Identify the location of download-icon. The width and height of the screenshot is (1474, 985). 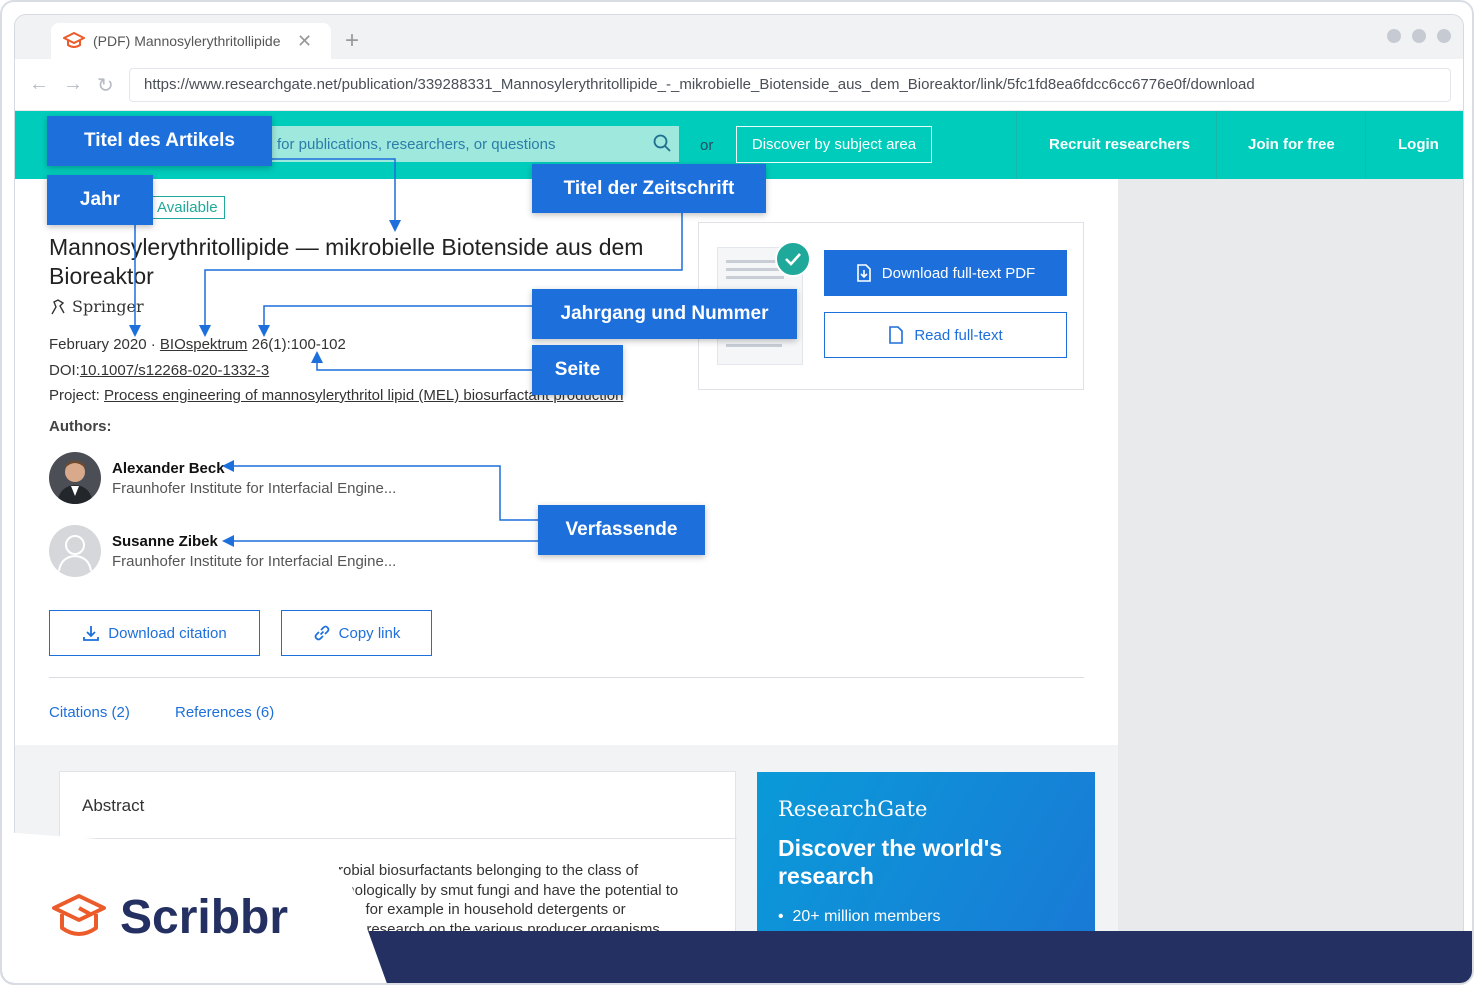
(91, 633).